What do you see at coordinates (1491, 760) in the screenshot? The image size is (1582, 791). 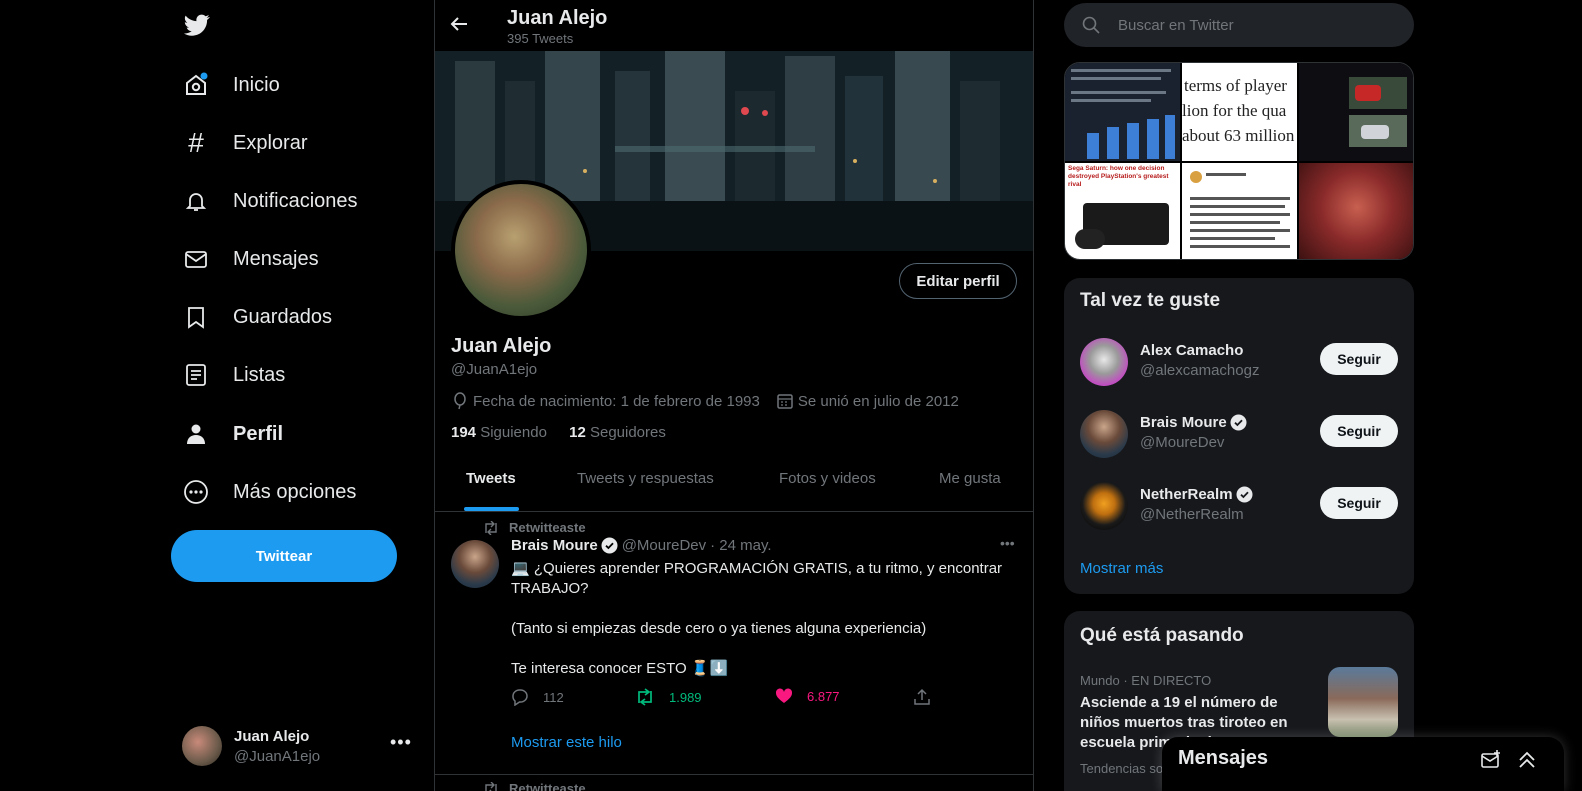 I see `new-message-icon` at bounding box center [1491, 760].